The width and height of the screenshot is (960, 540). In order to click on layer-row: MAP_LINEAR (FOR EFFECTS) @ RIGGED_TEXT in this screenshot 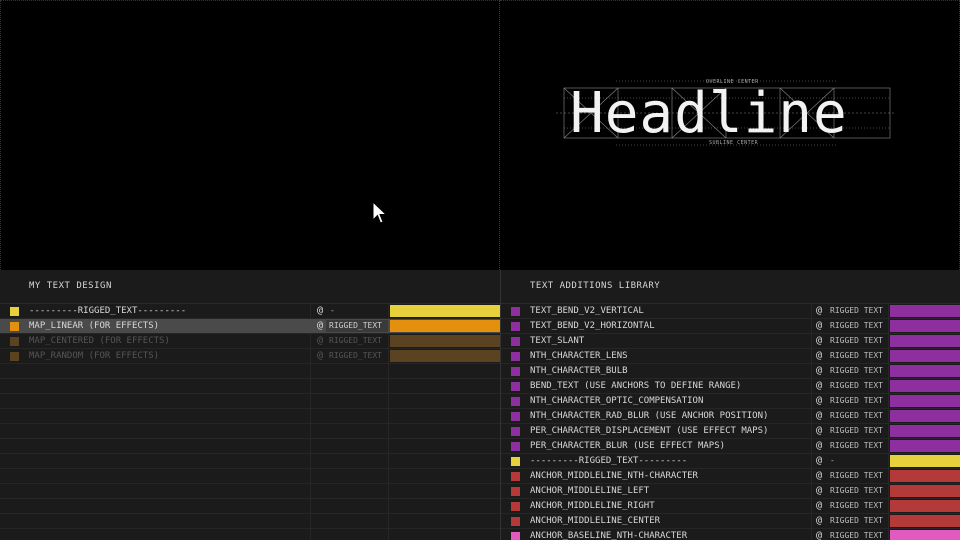, I will do `click(250, 326)`.